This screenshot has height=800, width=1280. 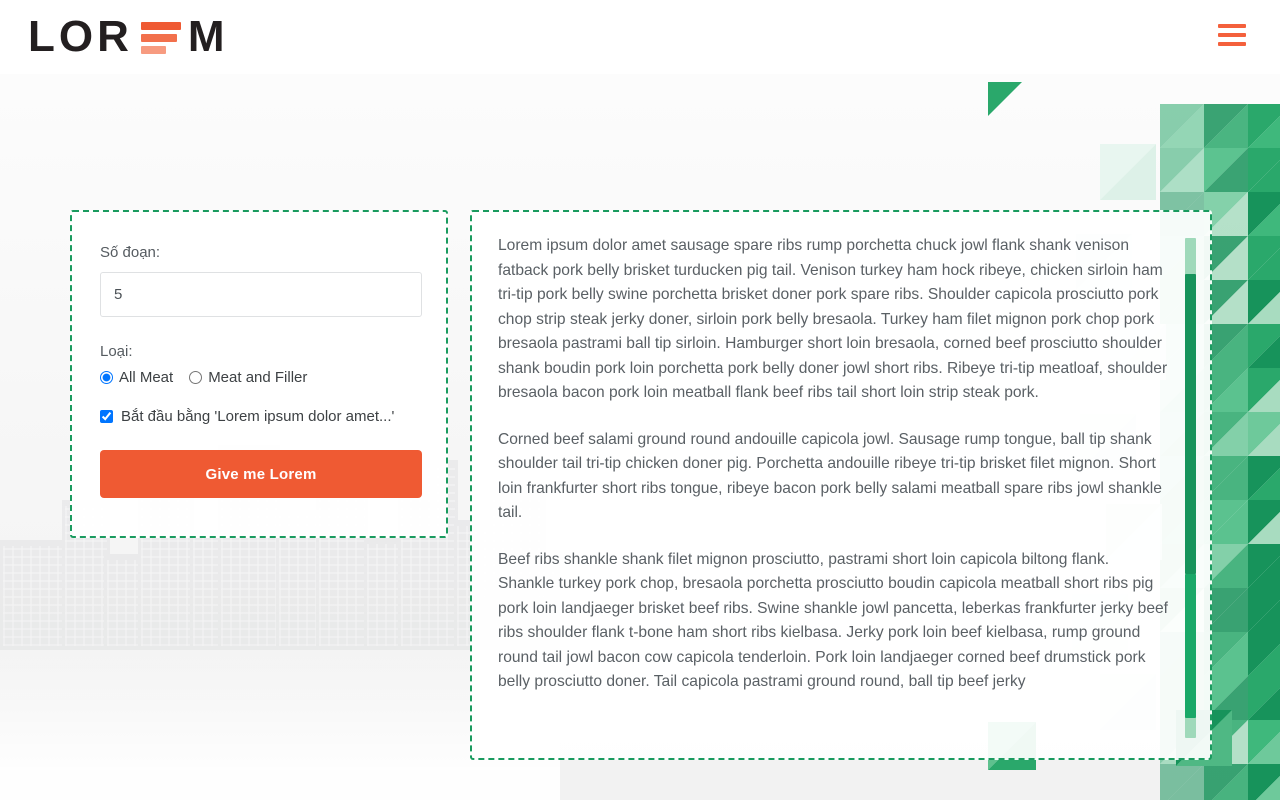 I want to click on logo-text-after: M, so click(x=208, y=36).